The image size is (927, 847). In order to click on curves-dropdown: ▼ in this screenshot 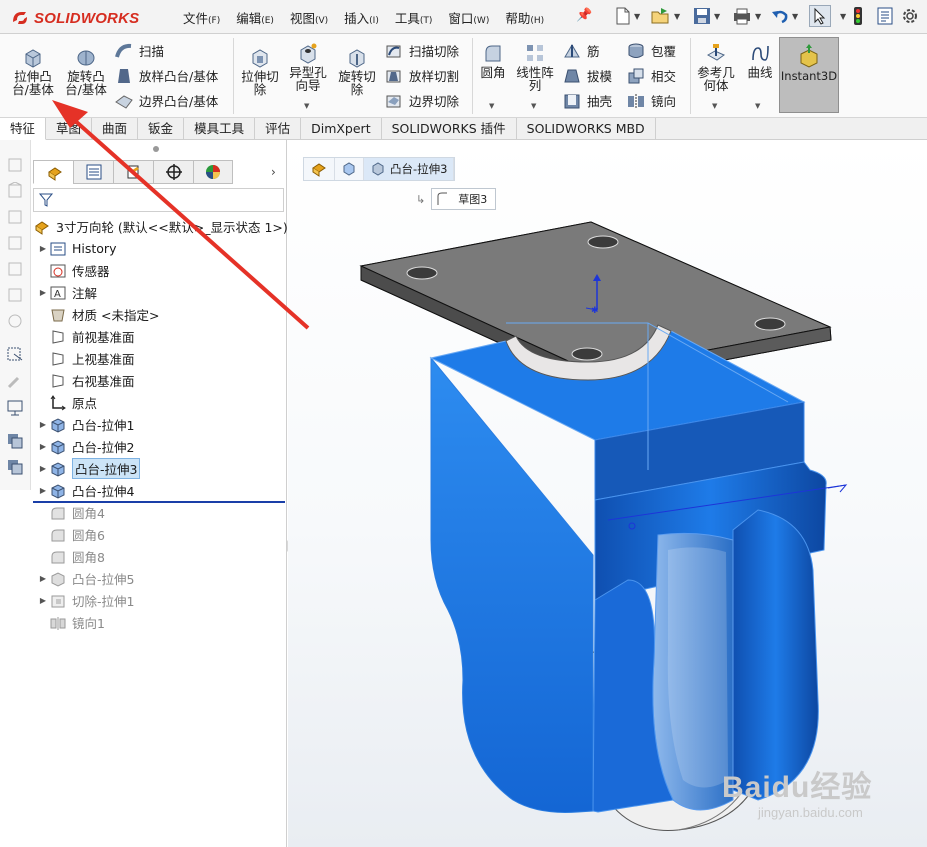, I will do `click(757, 106)`.